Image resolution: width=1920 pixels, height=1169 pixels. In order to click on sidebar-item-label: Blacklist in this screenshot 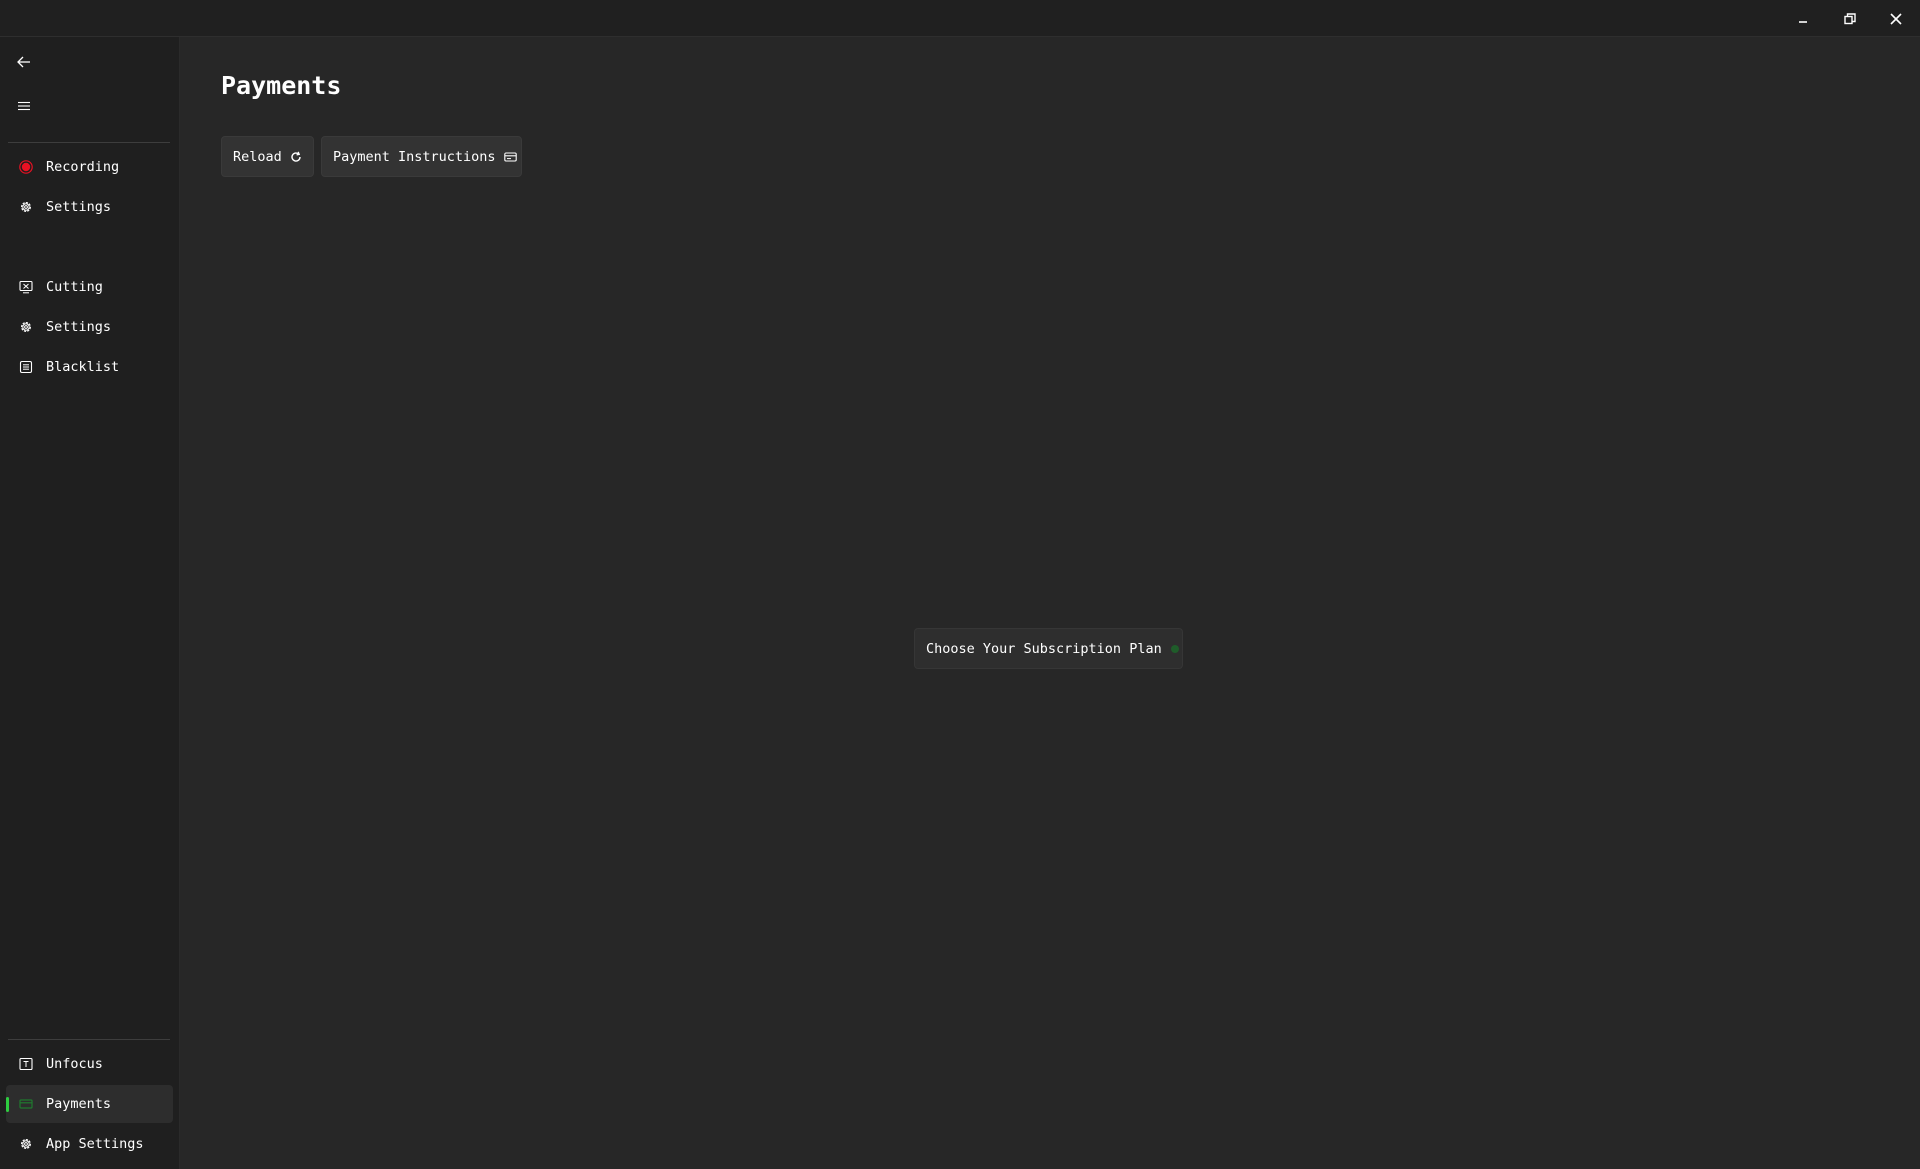, I will do `click(83, 367)`.